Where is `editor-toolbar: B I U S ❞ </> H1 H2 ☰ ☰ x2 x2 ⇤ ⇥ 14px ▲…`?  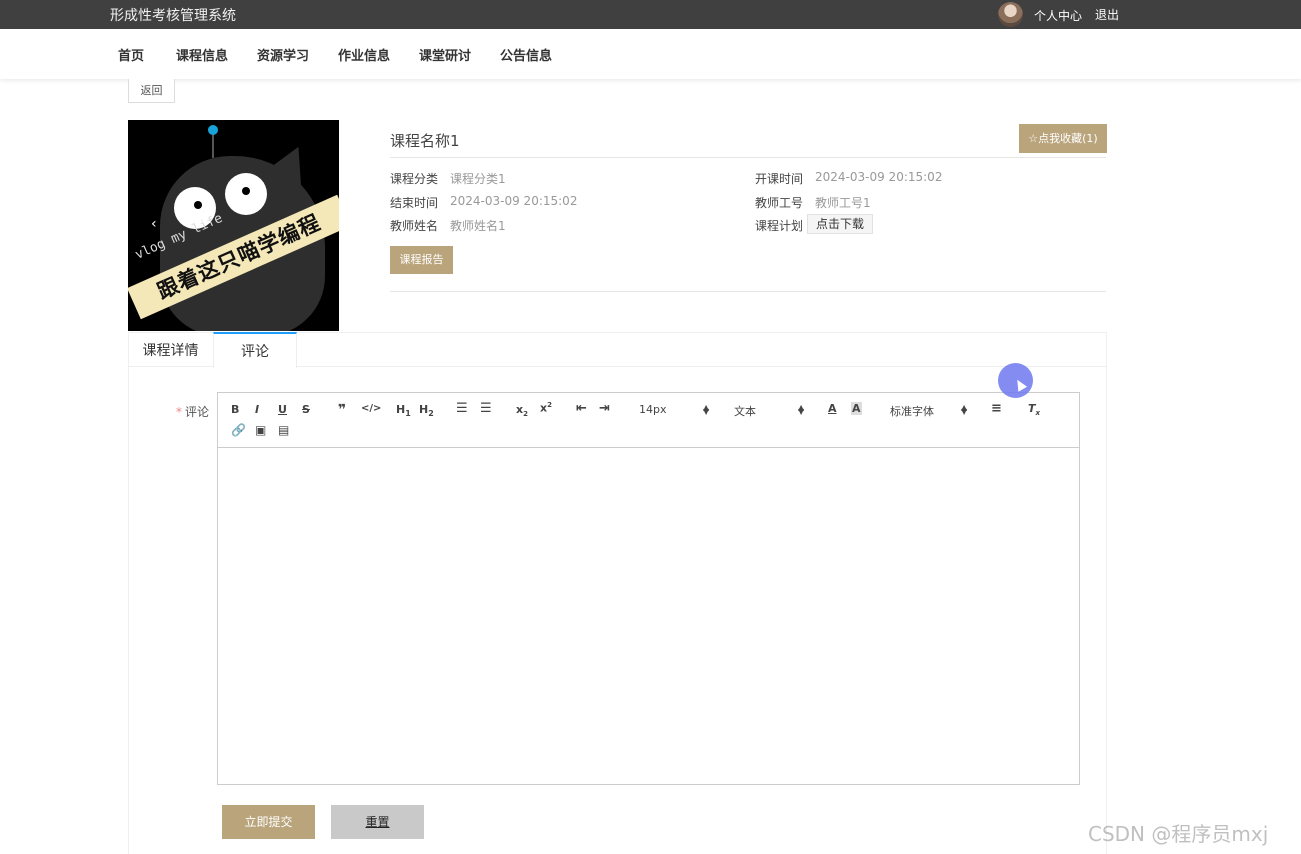
editor-toolbar: B I U S ❞ </> H1 H2 ☰ ☰ x2 x2 ⇤ ⇥ 14px ▲… is located at coordinates (648, 420).